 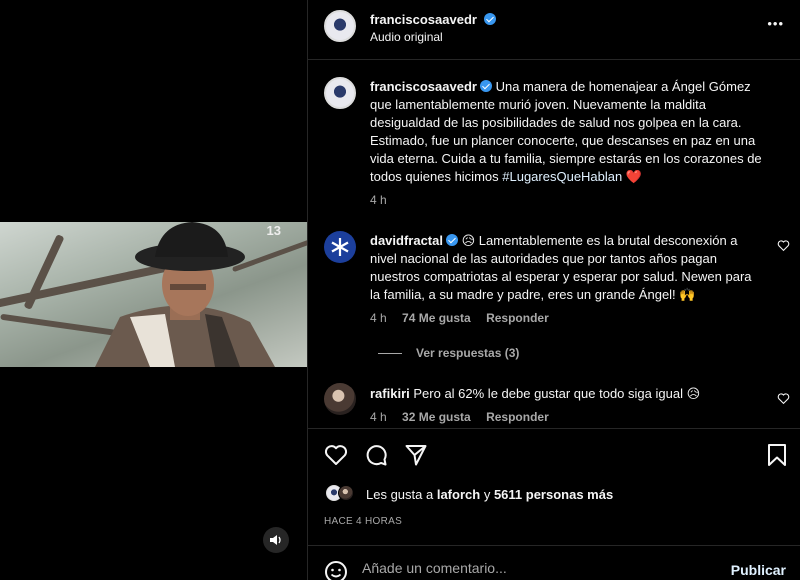 What do you see at coordinates (562, 176) in the screenshot?
I see `caption-hashtag: #LugaresQueHablan` at bounding box center [562, 176].